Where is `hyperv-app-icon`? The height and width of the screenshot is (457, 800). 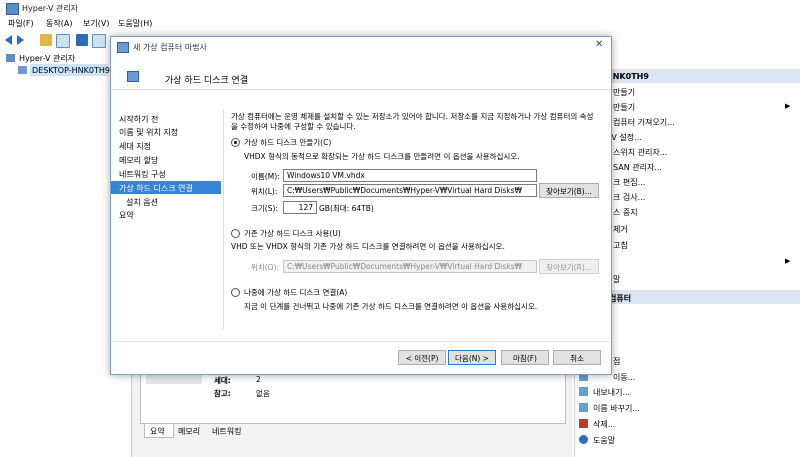 hyperv-app-icon is located at coordinates (12, 9).